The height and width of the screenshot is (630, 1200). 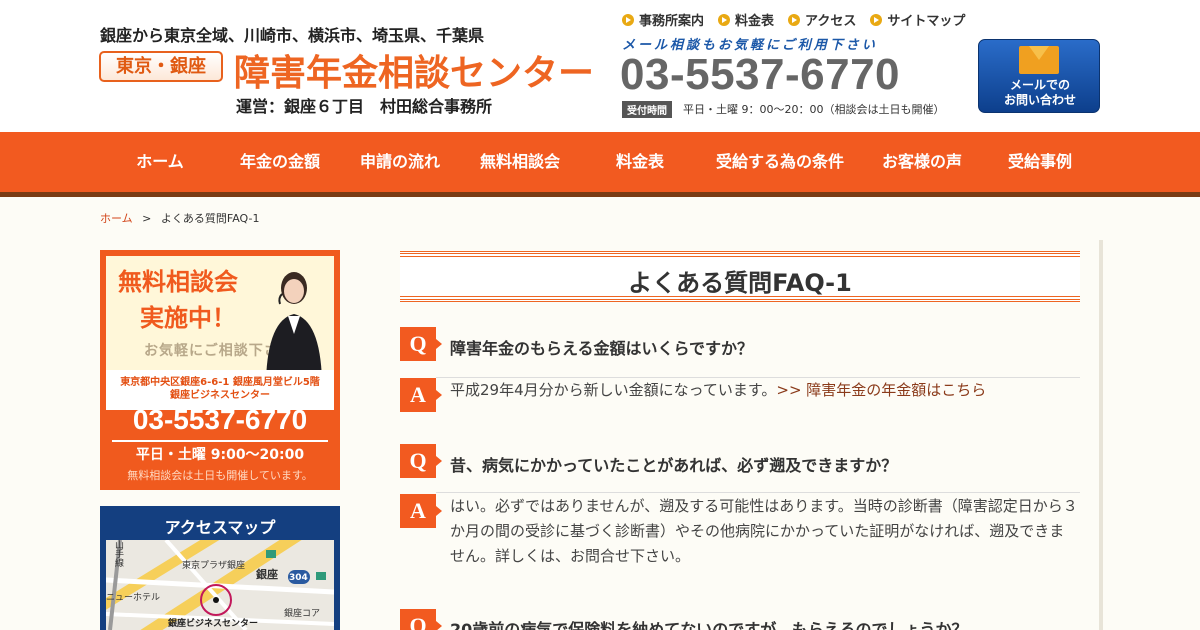 What do you see at coordinates (213, 624) in the screenshot?
I see `map-label-business-center: 銀座ビジネスセンター` at bounding box center [213, 624].